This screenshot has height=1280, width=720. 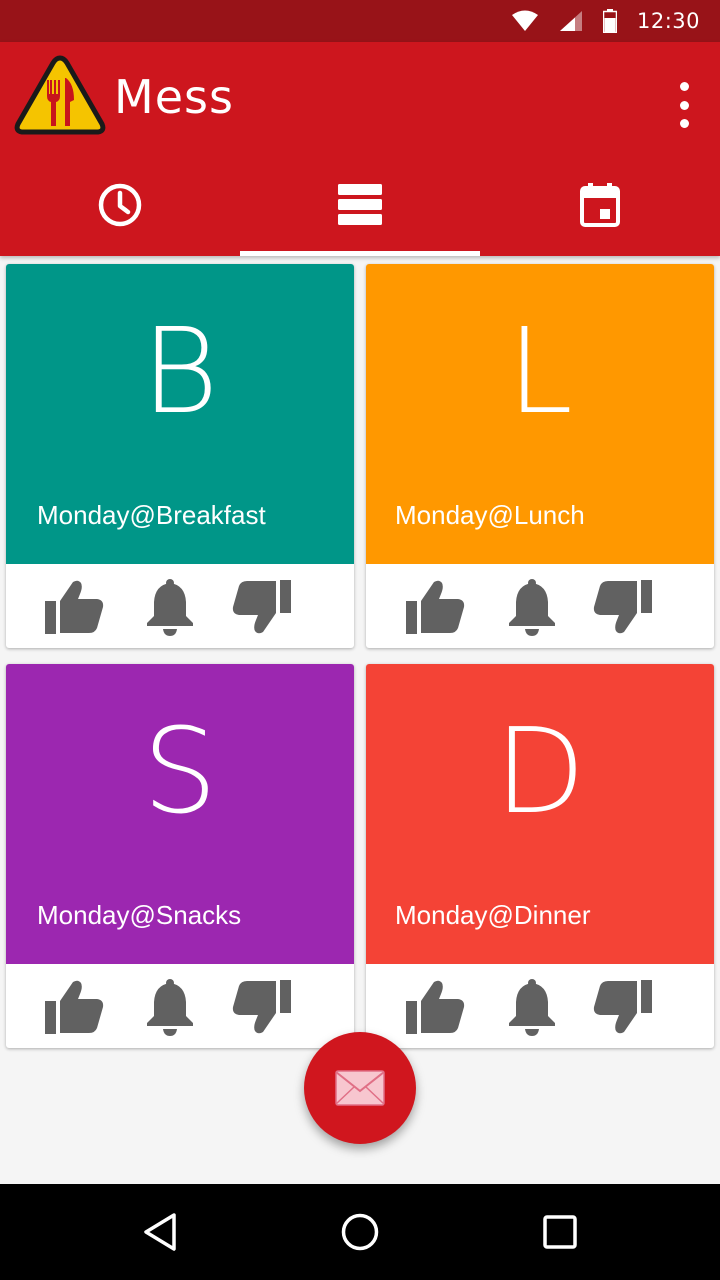 I want to click on app-title: Mess, so click(x=174, y=97).